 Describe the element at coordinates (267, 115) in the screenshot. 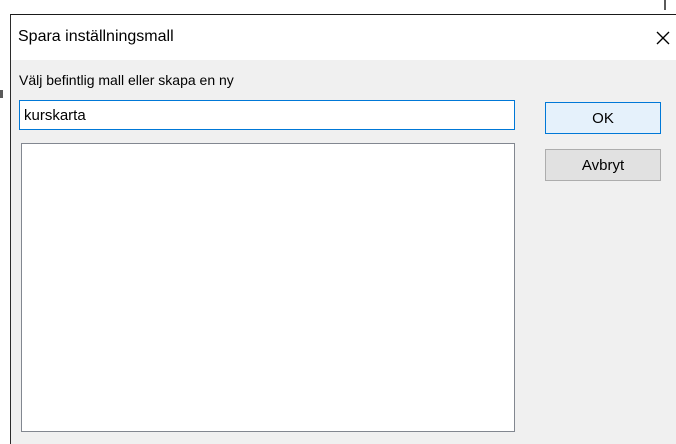

I see `template-name-input` at that location.